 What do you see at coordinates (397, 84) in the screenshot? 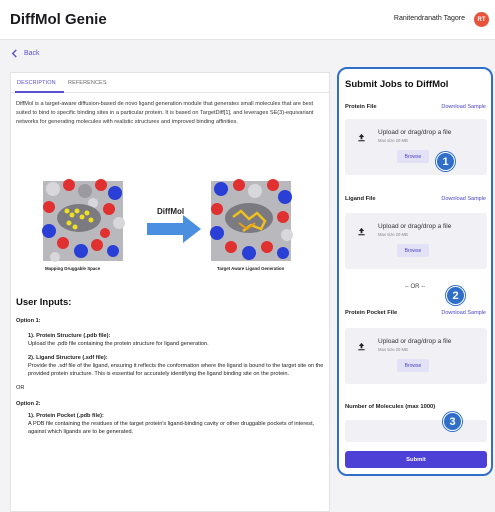
I see `submit-panel-title: Submit Jobs to DiffMol` at bounding box center [397, 84].